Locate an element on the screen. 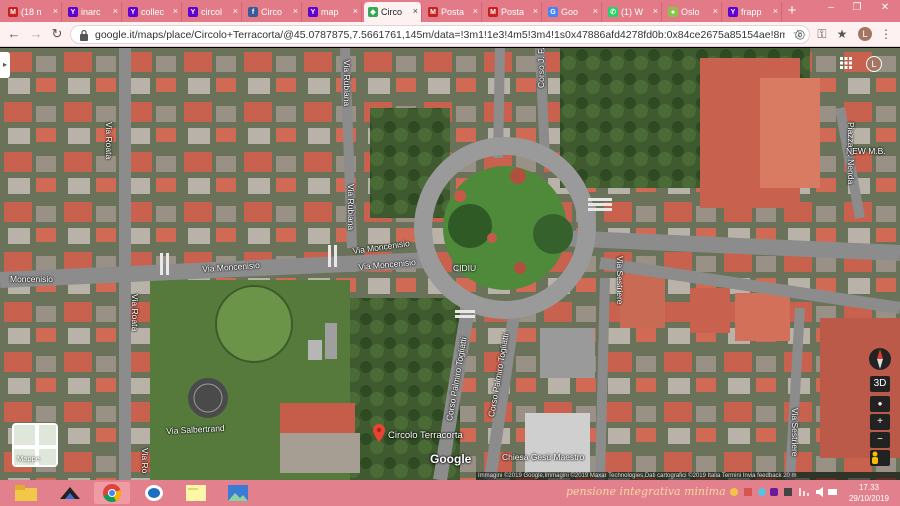 This screenshot has width=900, height=506. street-label: Corso J. F. Kennedy is located at coordinates (541, 68).